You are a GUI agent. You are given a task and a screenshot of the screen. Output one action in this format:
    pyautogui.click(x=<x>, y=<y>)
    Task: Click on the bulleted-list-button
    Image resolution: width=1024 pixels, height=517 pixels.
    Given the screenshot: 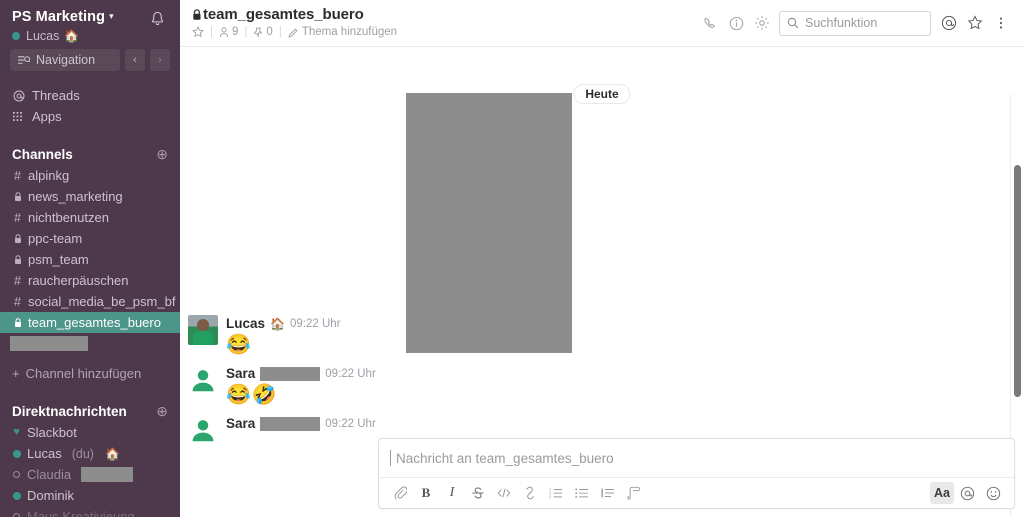 What is the action you would take?
    pyautogui.click(x=582, y=493)
    